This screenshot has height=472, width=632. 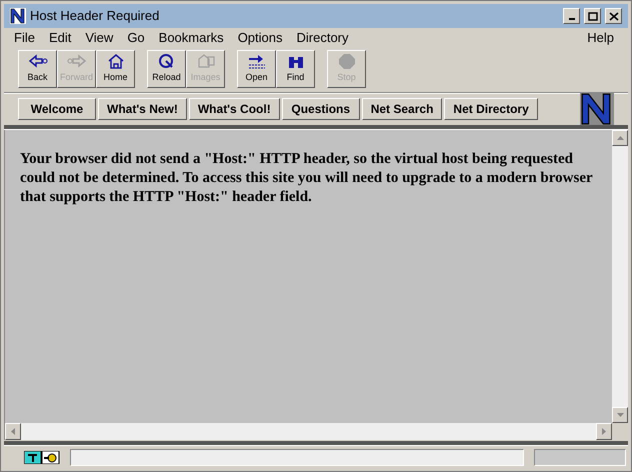 What do you see at coordinates (491, 109) in the screenshot?
I see `directory-button: Net Directory` at bounding box center [491, 109].